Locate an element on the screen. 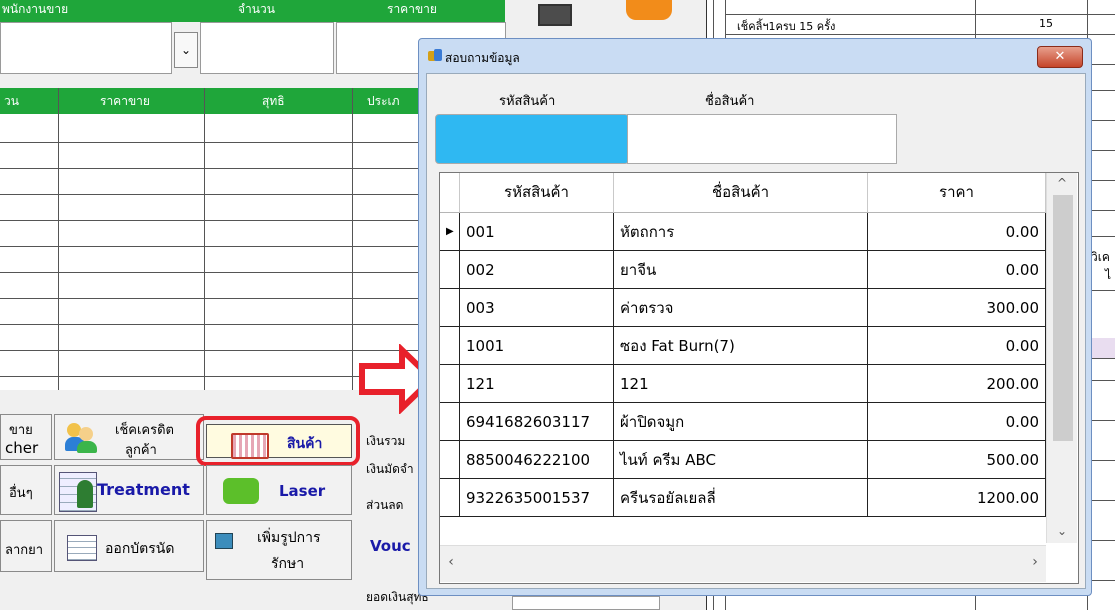 The image size is (1115, 610). check-credit-button: เช็คเครดิต ลูกค้า is located at coordinates (129, 437).